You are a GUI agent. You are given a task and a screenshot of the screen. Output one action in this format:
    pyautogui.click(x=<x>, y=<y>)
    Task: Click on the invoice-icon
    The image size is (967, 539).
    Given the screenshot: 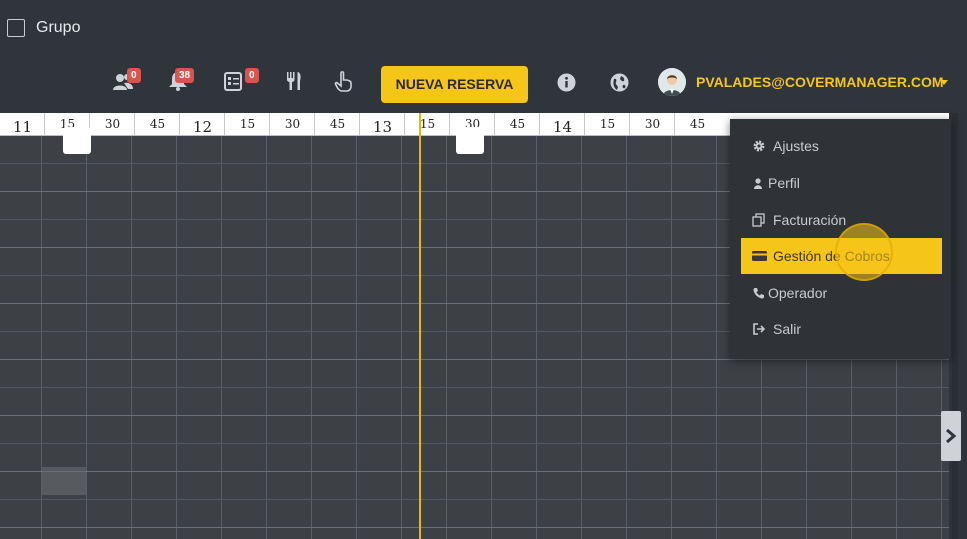 What is the action you would take?
    pyautogui.click(x=758, y=220)
    